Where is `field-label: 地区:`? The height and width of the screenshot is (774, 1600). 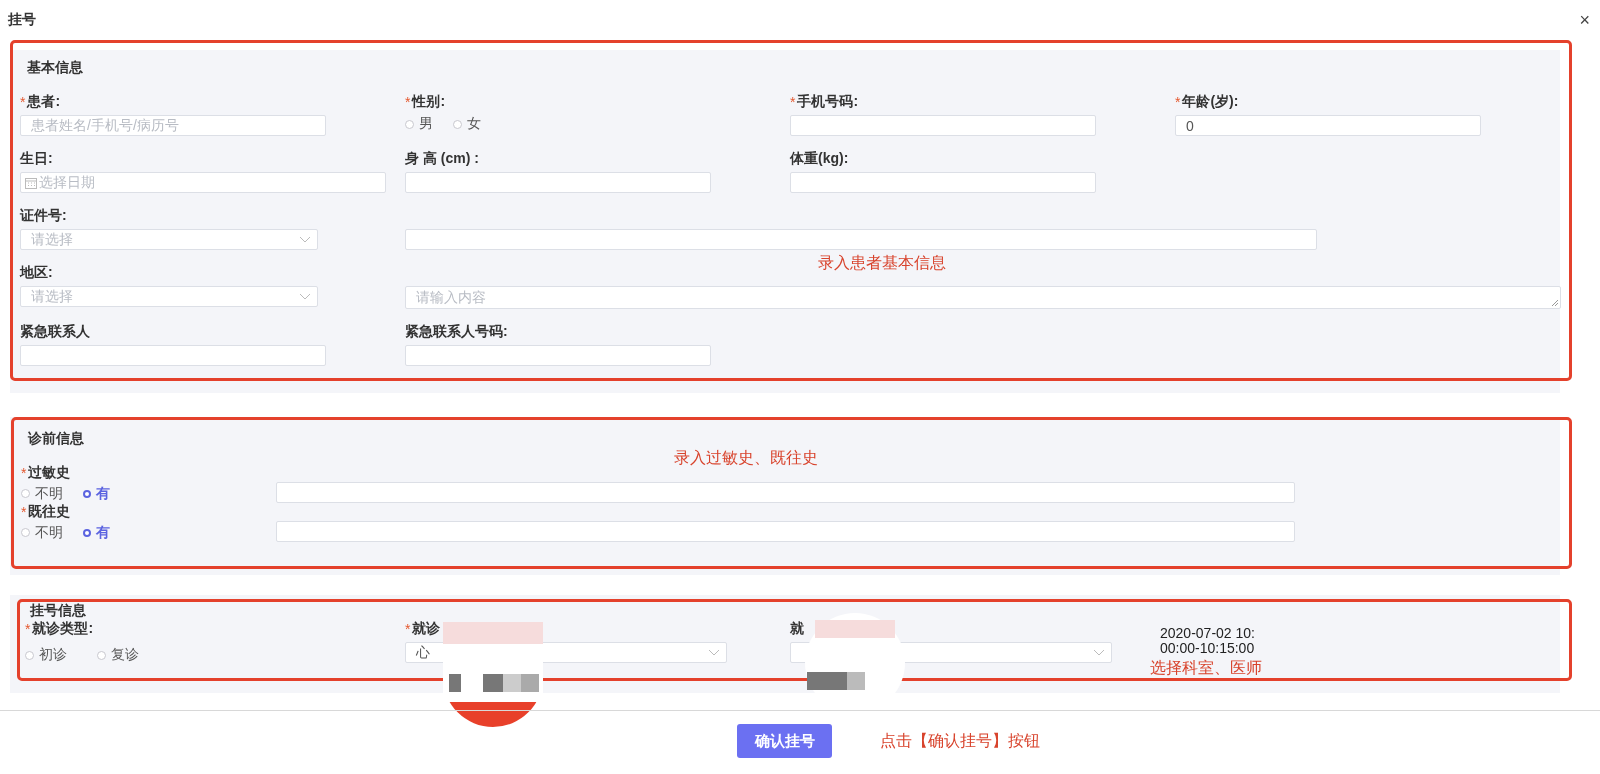
field-label: 地区: is located at coordinates (36, 273).